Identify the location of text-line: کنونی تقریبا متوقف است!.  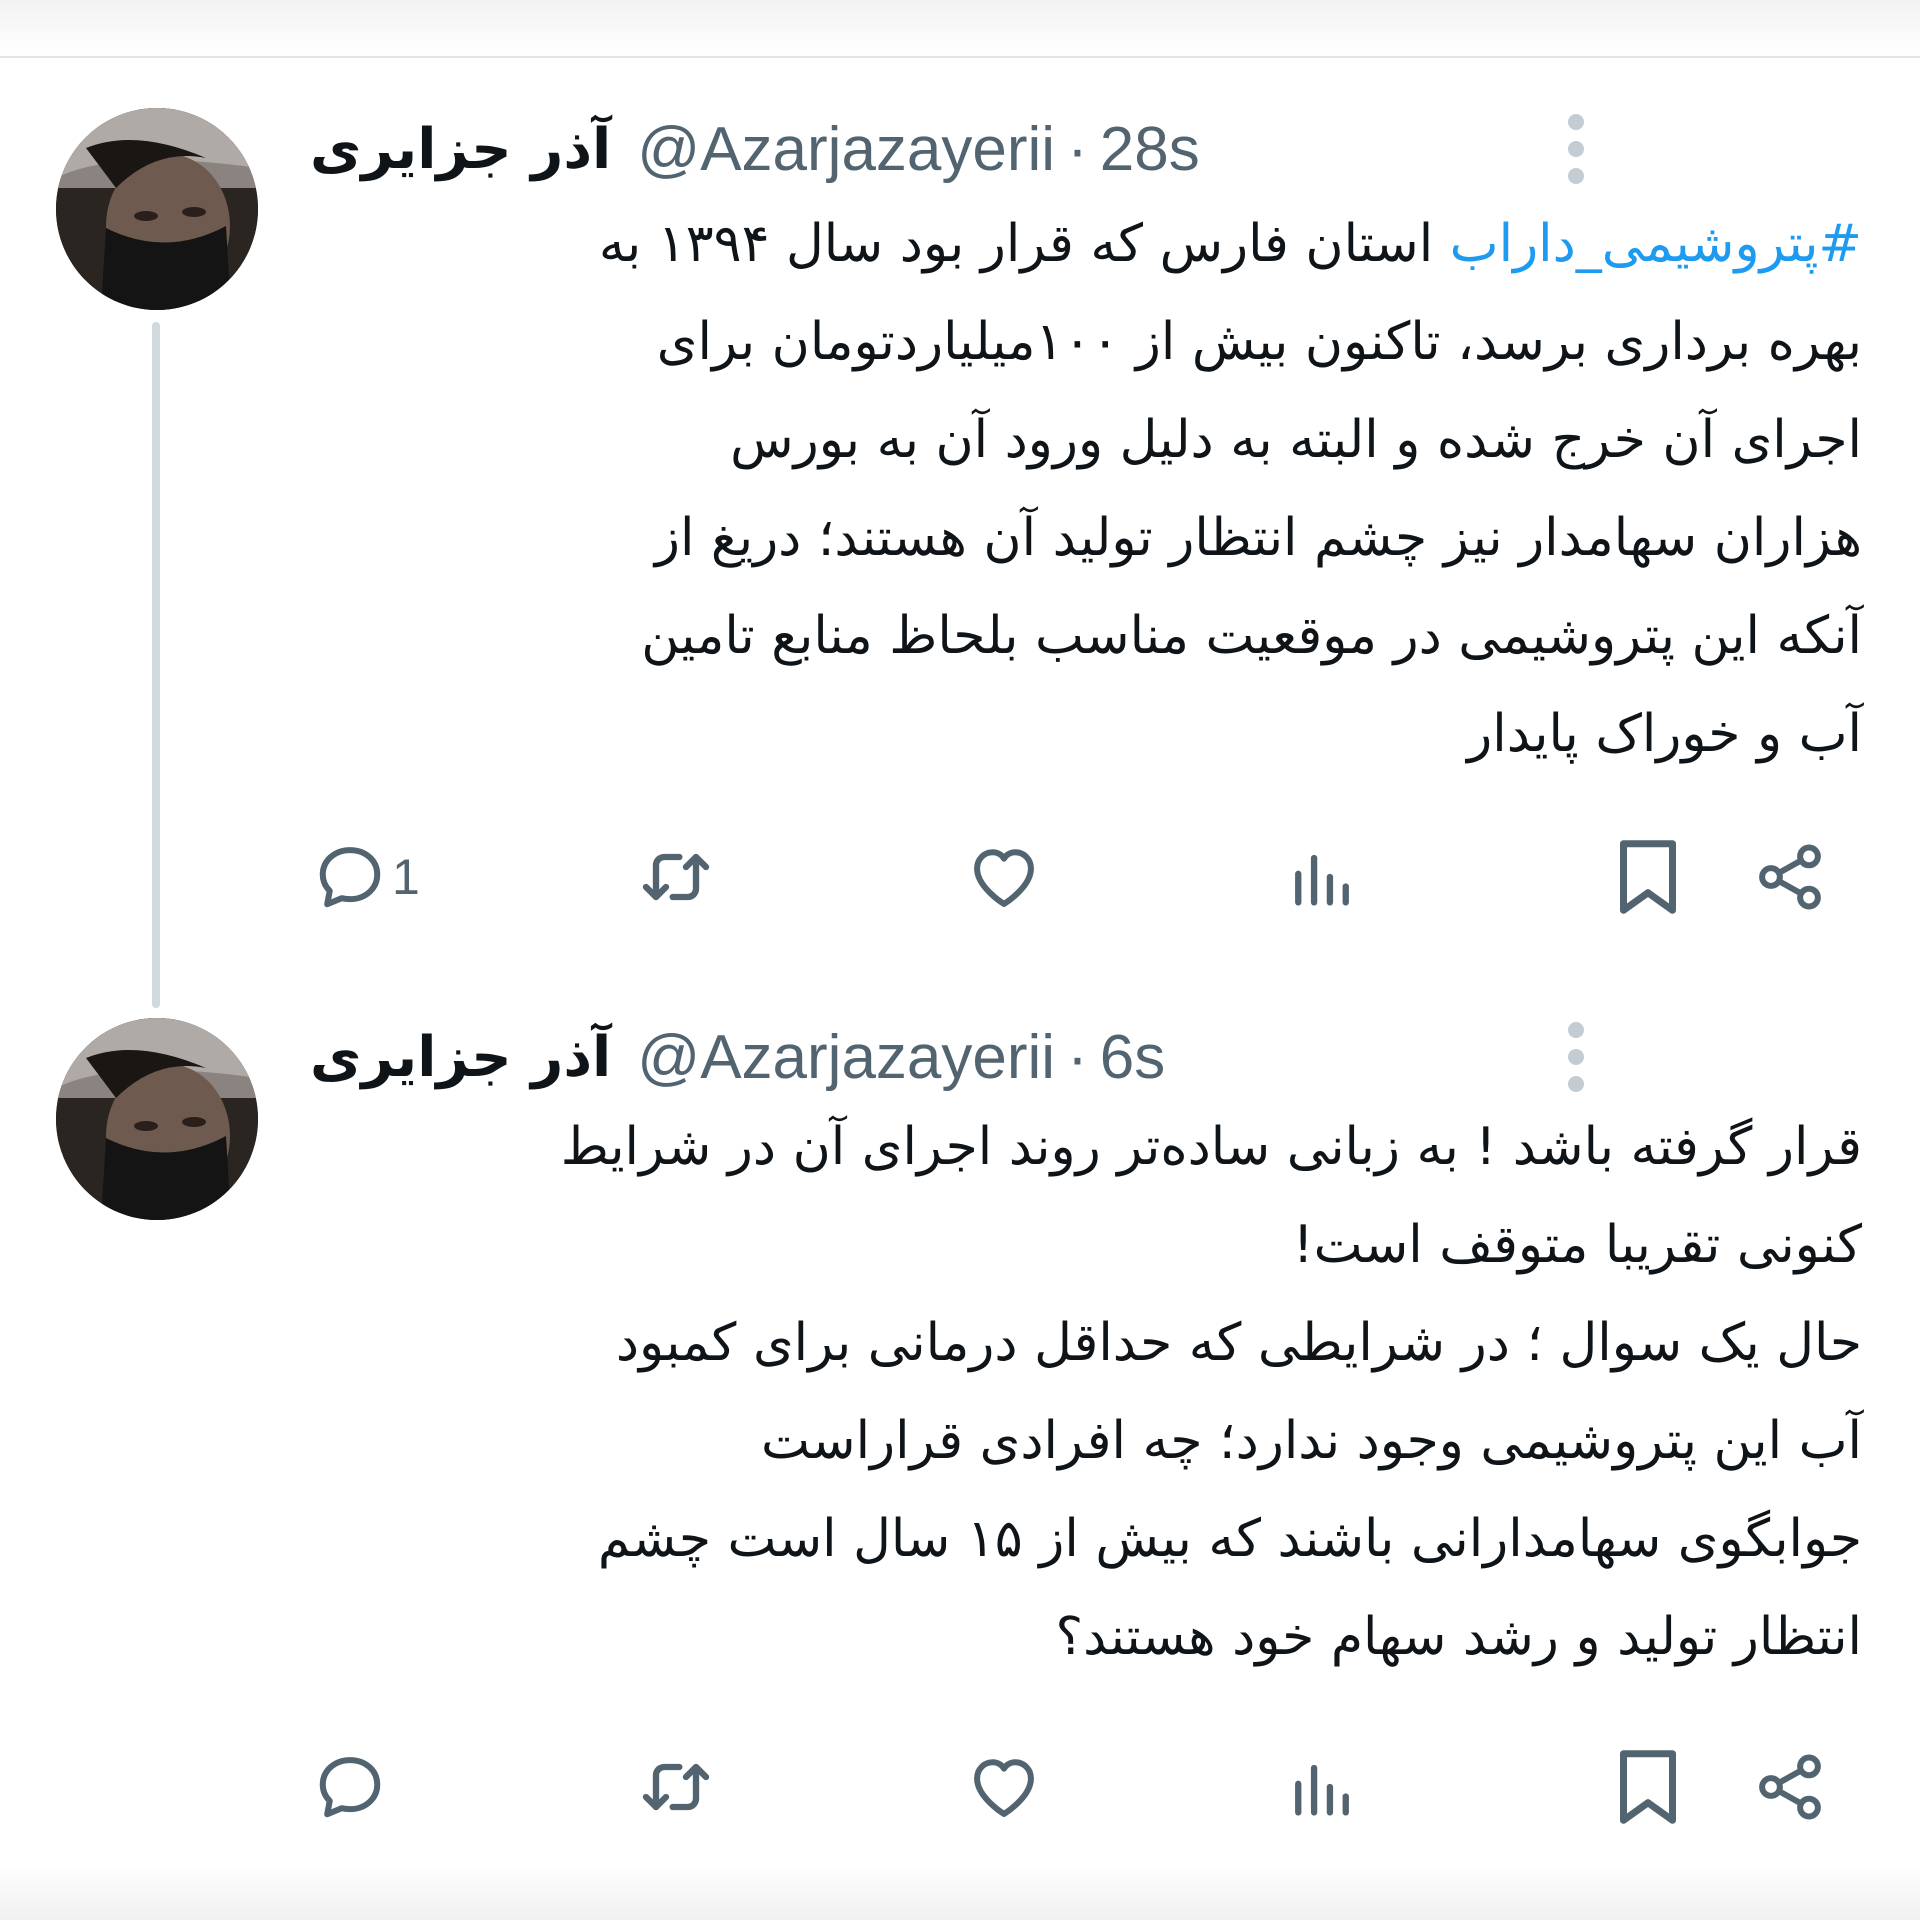
(1577, 1245).